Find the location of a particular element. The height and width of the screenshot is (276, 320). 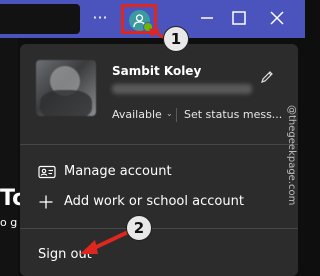

manage-account-label: Manage account is located at coordinates (118, 171).